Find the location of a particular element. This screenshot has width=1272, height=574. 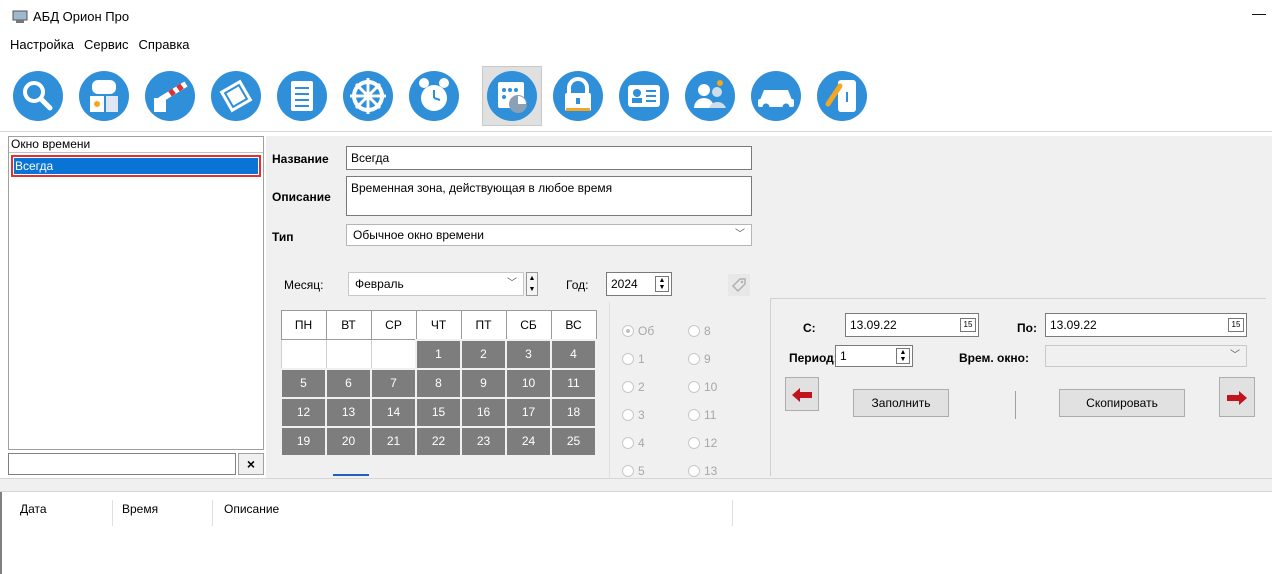

day-type-radio: 10 is located at coordinates (702, 387).